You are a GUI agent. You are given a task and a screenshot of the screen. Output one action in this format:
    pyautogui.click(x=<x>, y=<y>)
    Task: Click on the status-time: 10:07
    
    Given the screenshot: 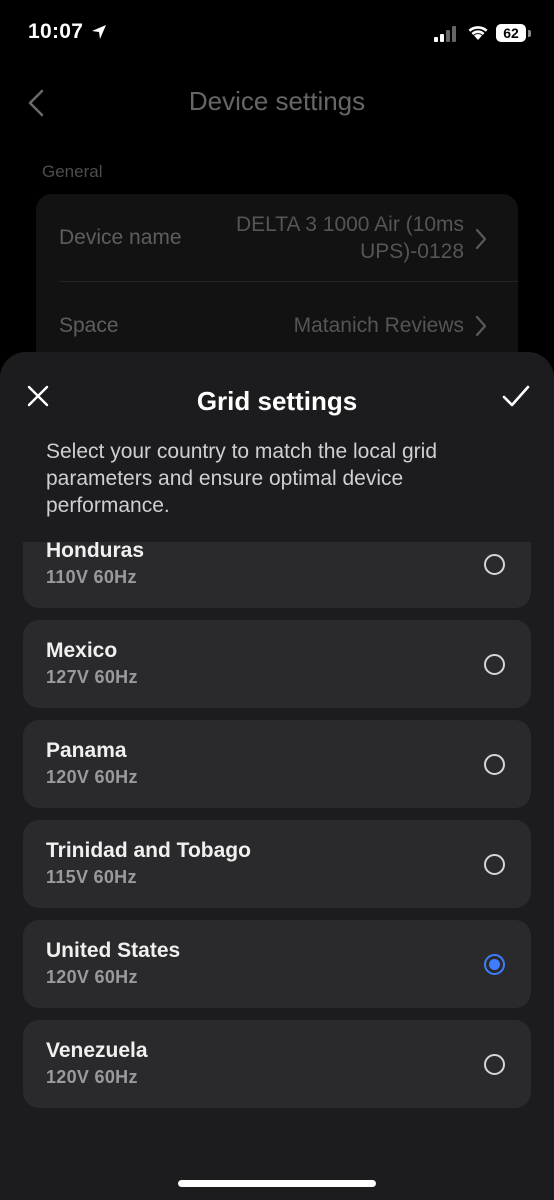 What is the action you would take?
    pyautogui.click(x=56, y=31)
    